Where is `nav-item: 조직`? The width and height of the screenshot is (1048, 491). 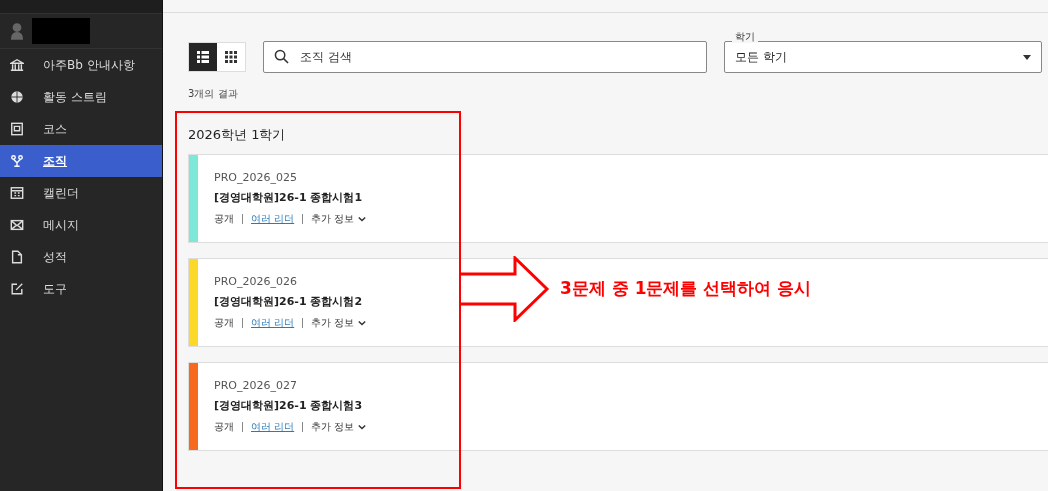
nav-item: 조직 is located at coordinates (81, 161).